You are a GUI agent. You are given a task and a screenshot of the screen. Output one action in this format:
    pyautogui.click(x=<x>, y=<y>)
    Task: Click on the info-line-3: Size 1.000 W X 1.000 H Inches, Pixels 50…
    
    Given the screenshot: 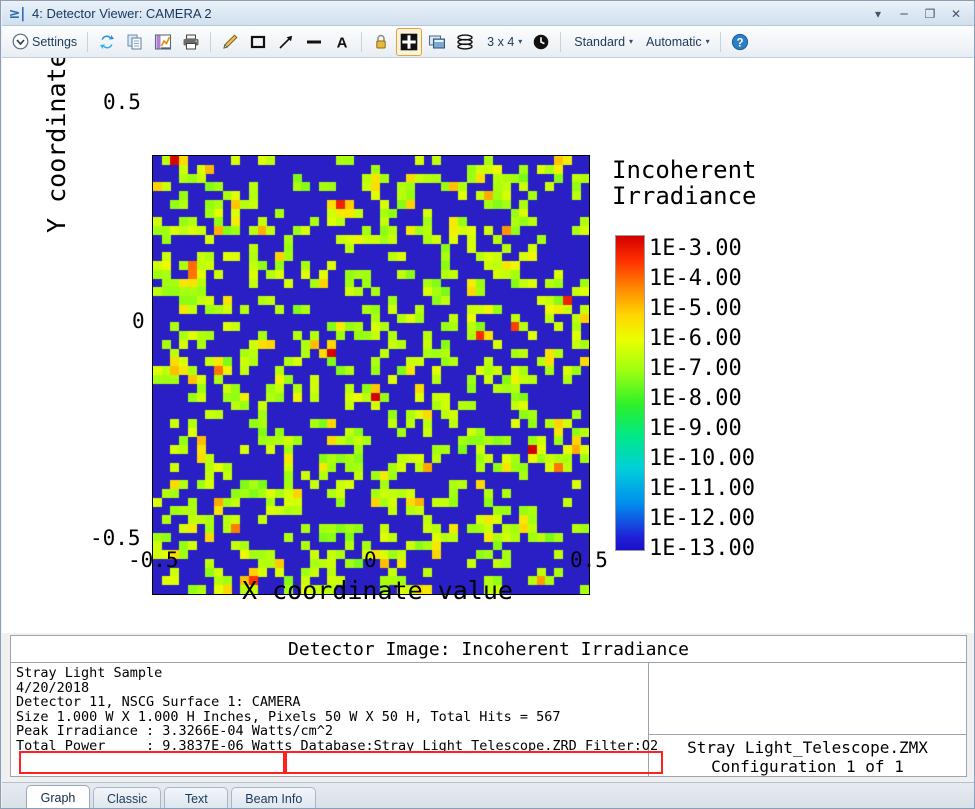 What is the action you would take?
    pyautogui.click(x=288, y=716)
    